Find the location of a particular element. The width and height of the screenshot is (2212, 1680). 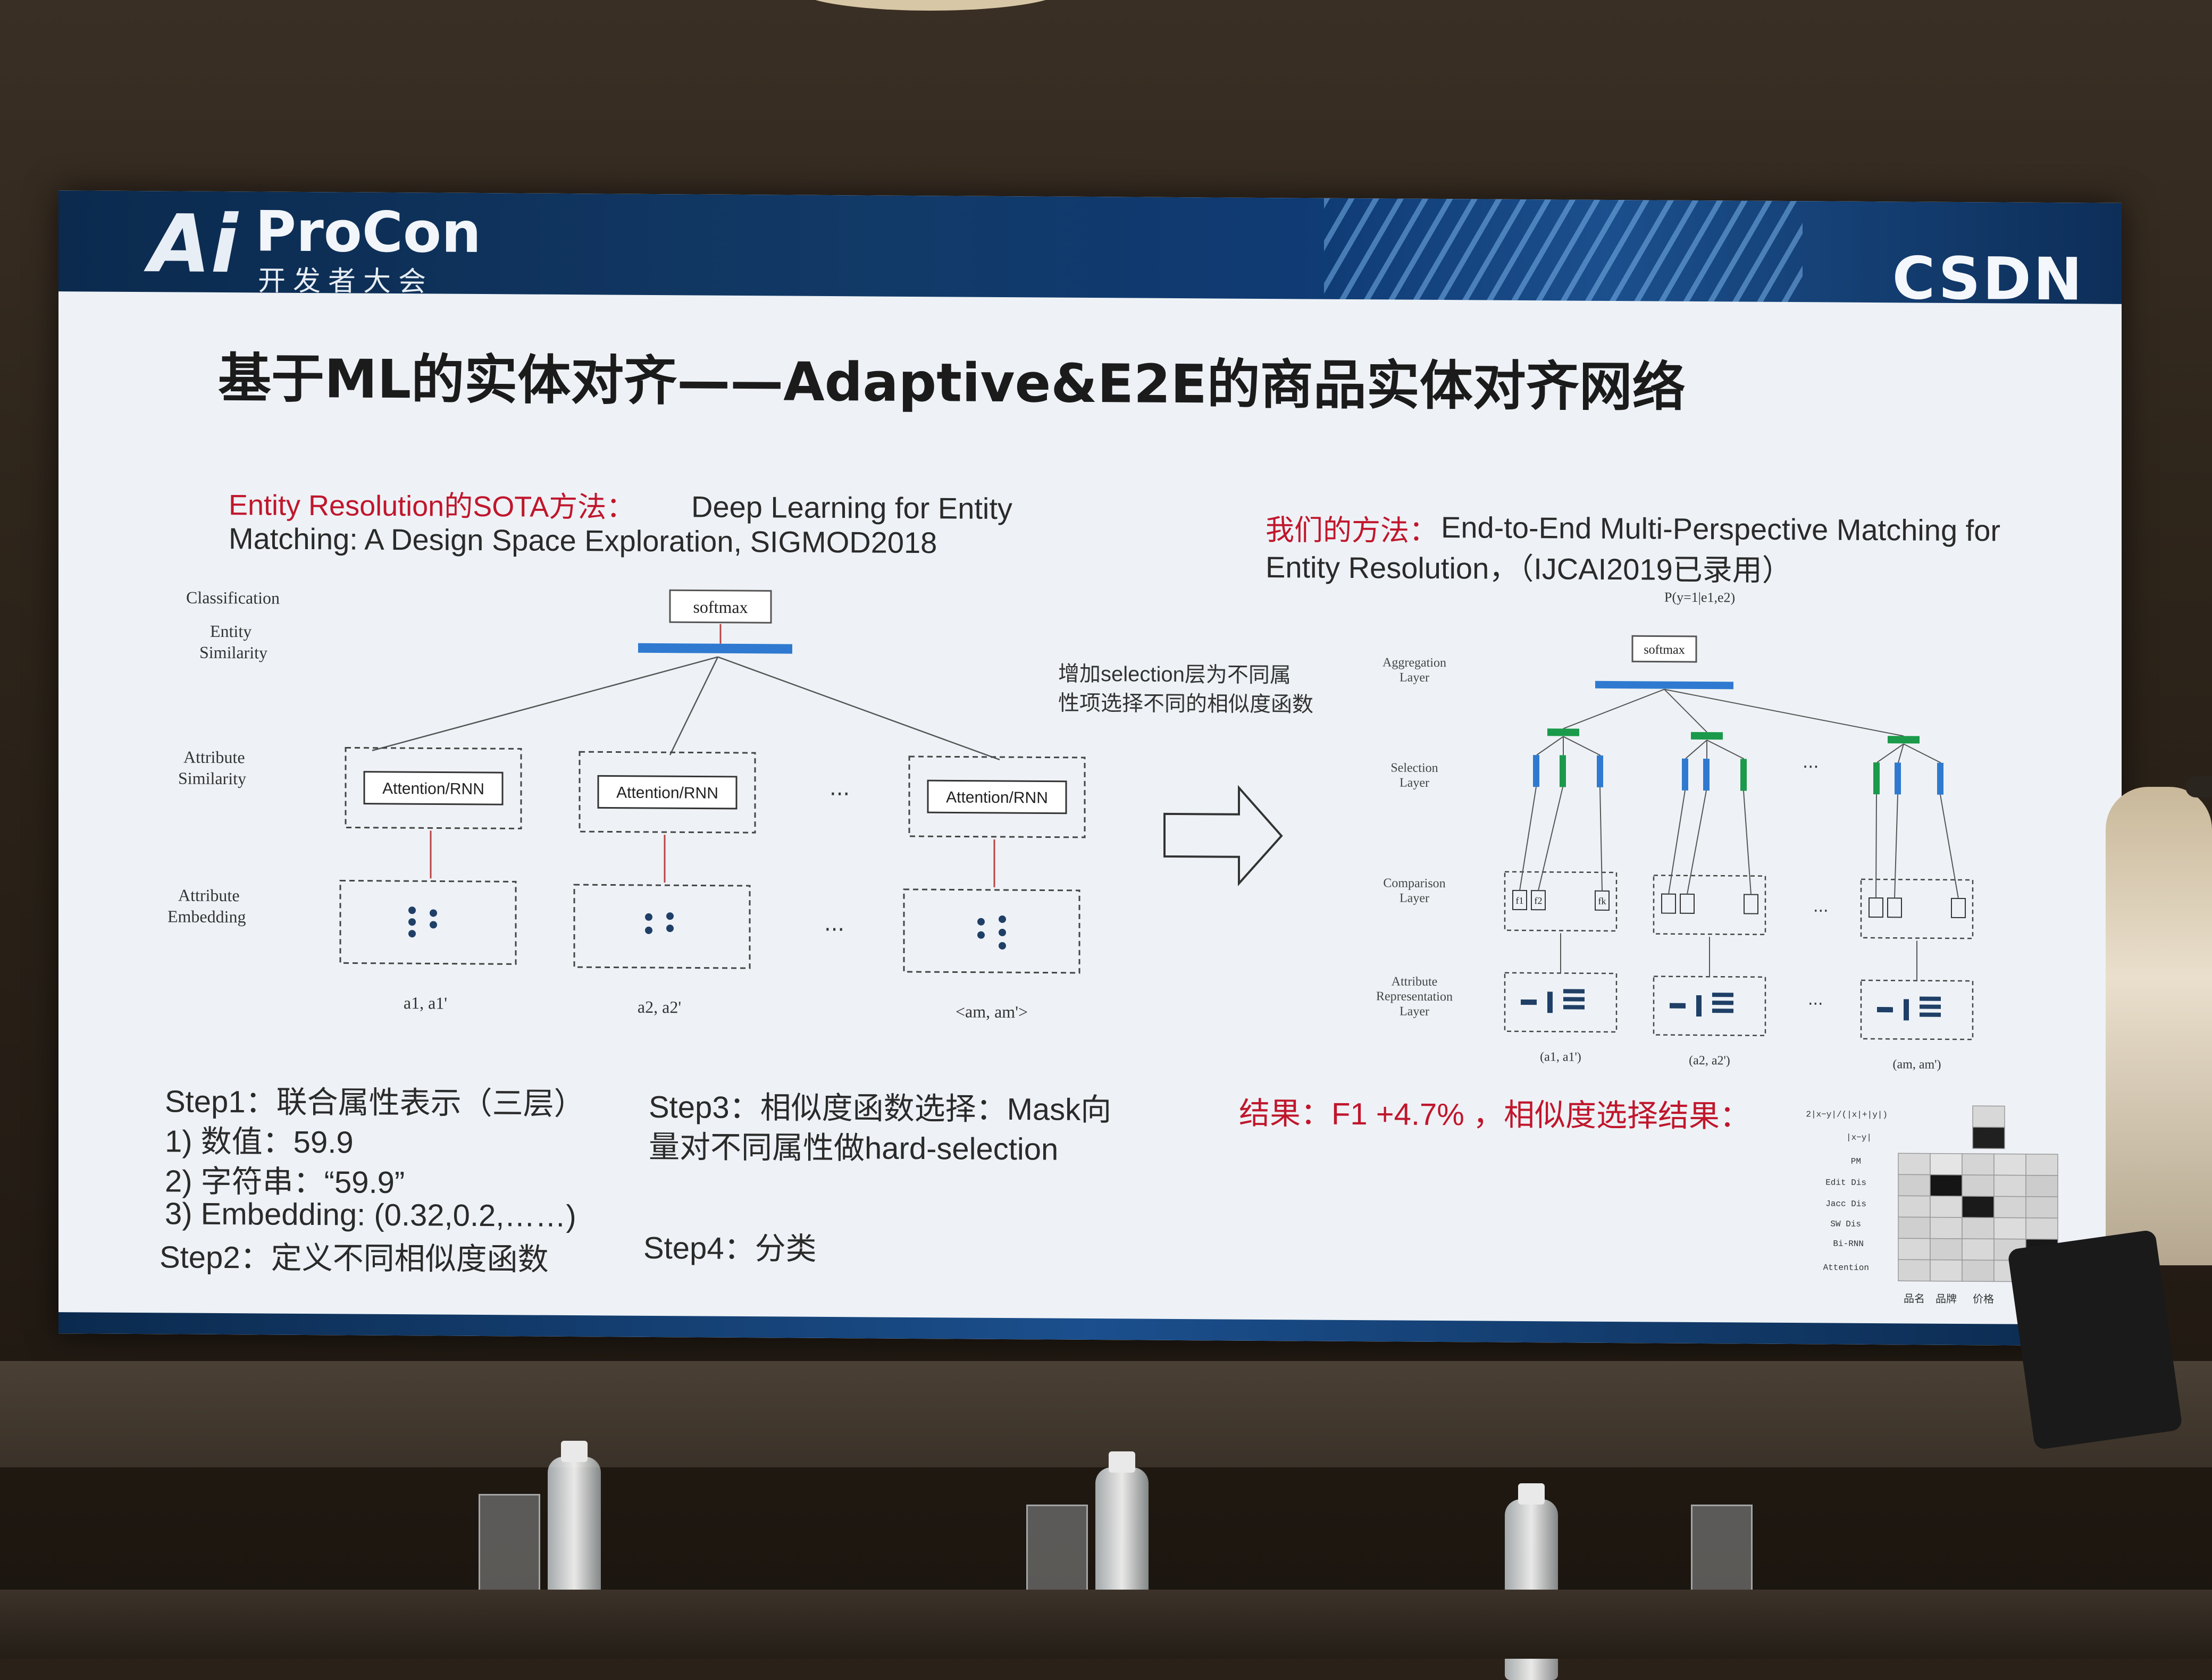

audience-phone is located at coordinates (2095, 1339).